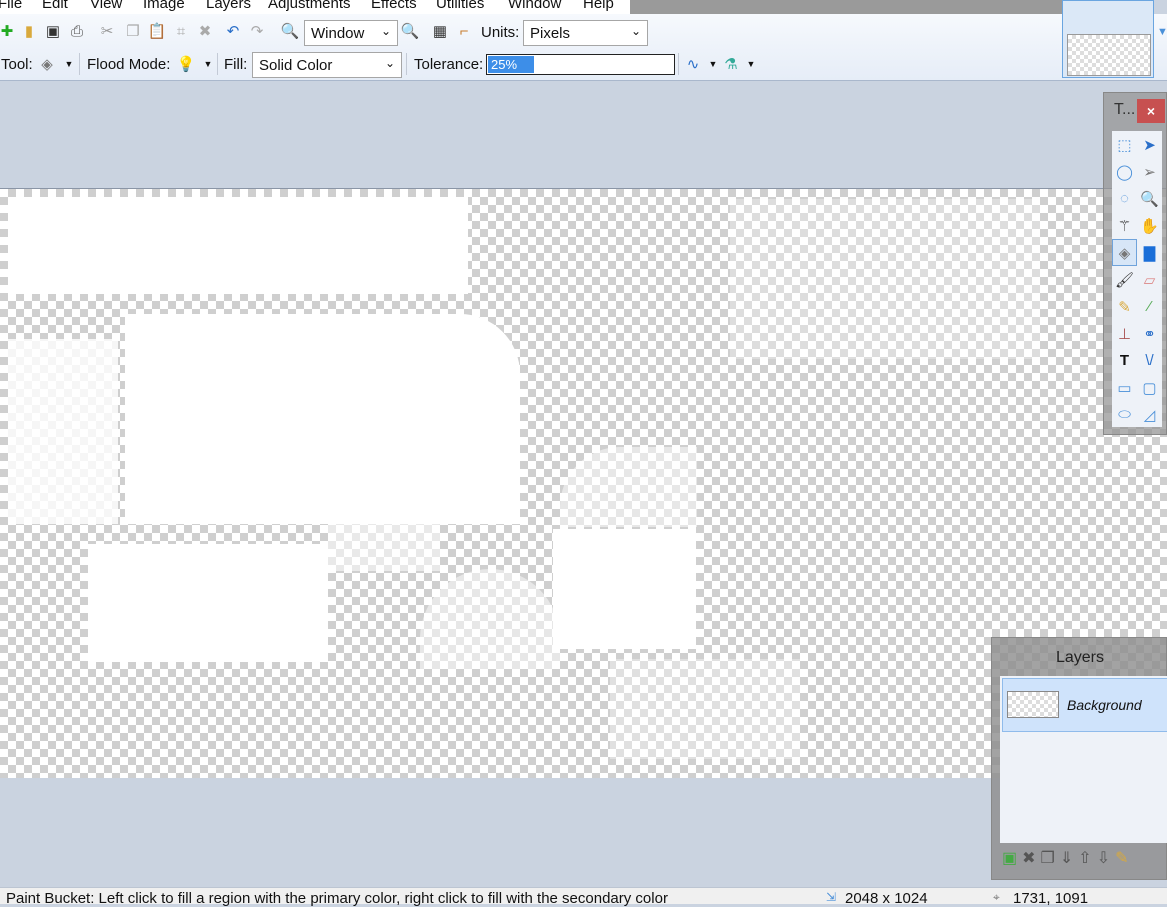 The width and height of the screenshot is (1167, 907). Describe the element at coordinates (129, 64) in the screenshot. I see `flood-mode-label: Flood Mode:` at that location.